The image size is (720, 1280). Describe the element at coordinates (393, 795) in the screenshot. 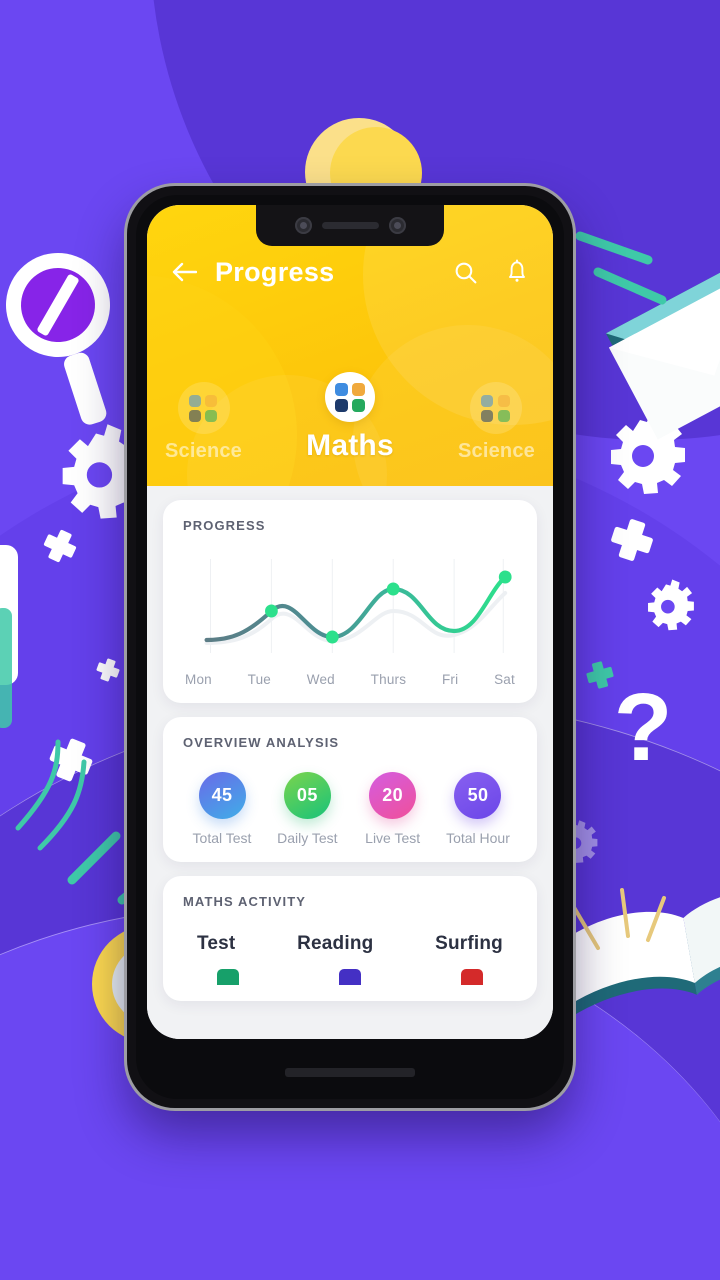

I see `stat-value: 20` at that location.